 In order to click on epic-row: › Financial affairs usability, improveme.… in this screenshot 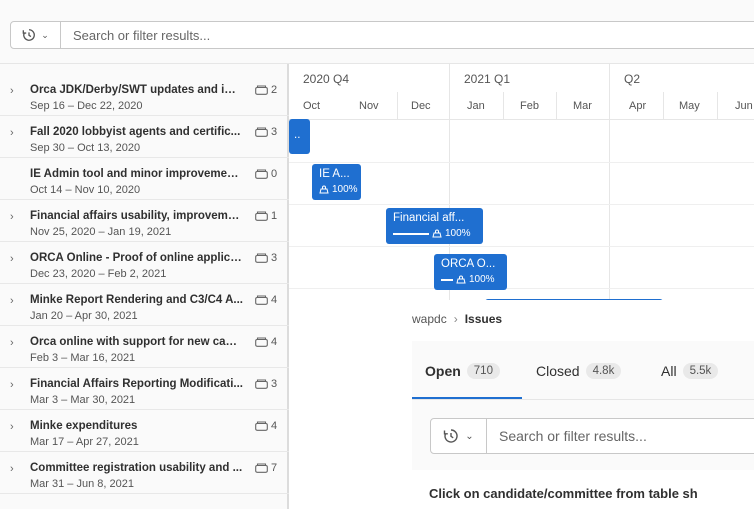, I will do `click(144, 221)`.